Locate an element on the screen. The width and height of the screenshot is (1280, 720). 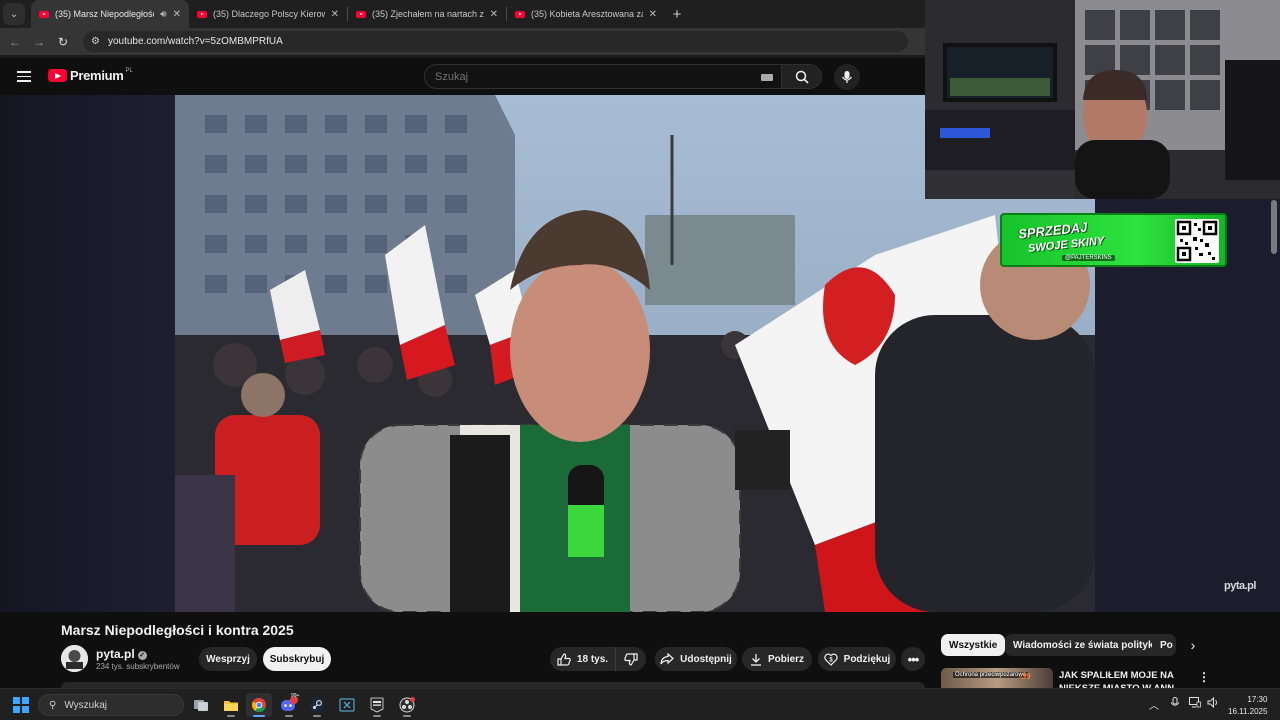
back-arrow-icon: ← is located at coordinates (15, 42).